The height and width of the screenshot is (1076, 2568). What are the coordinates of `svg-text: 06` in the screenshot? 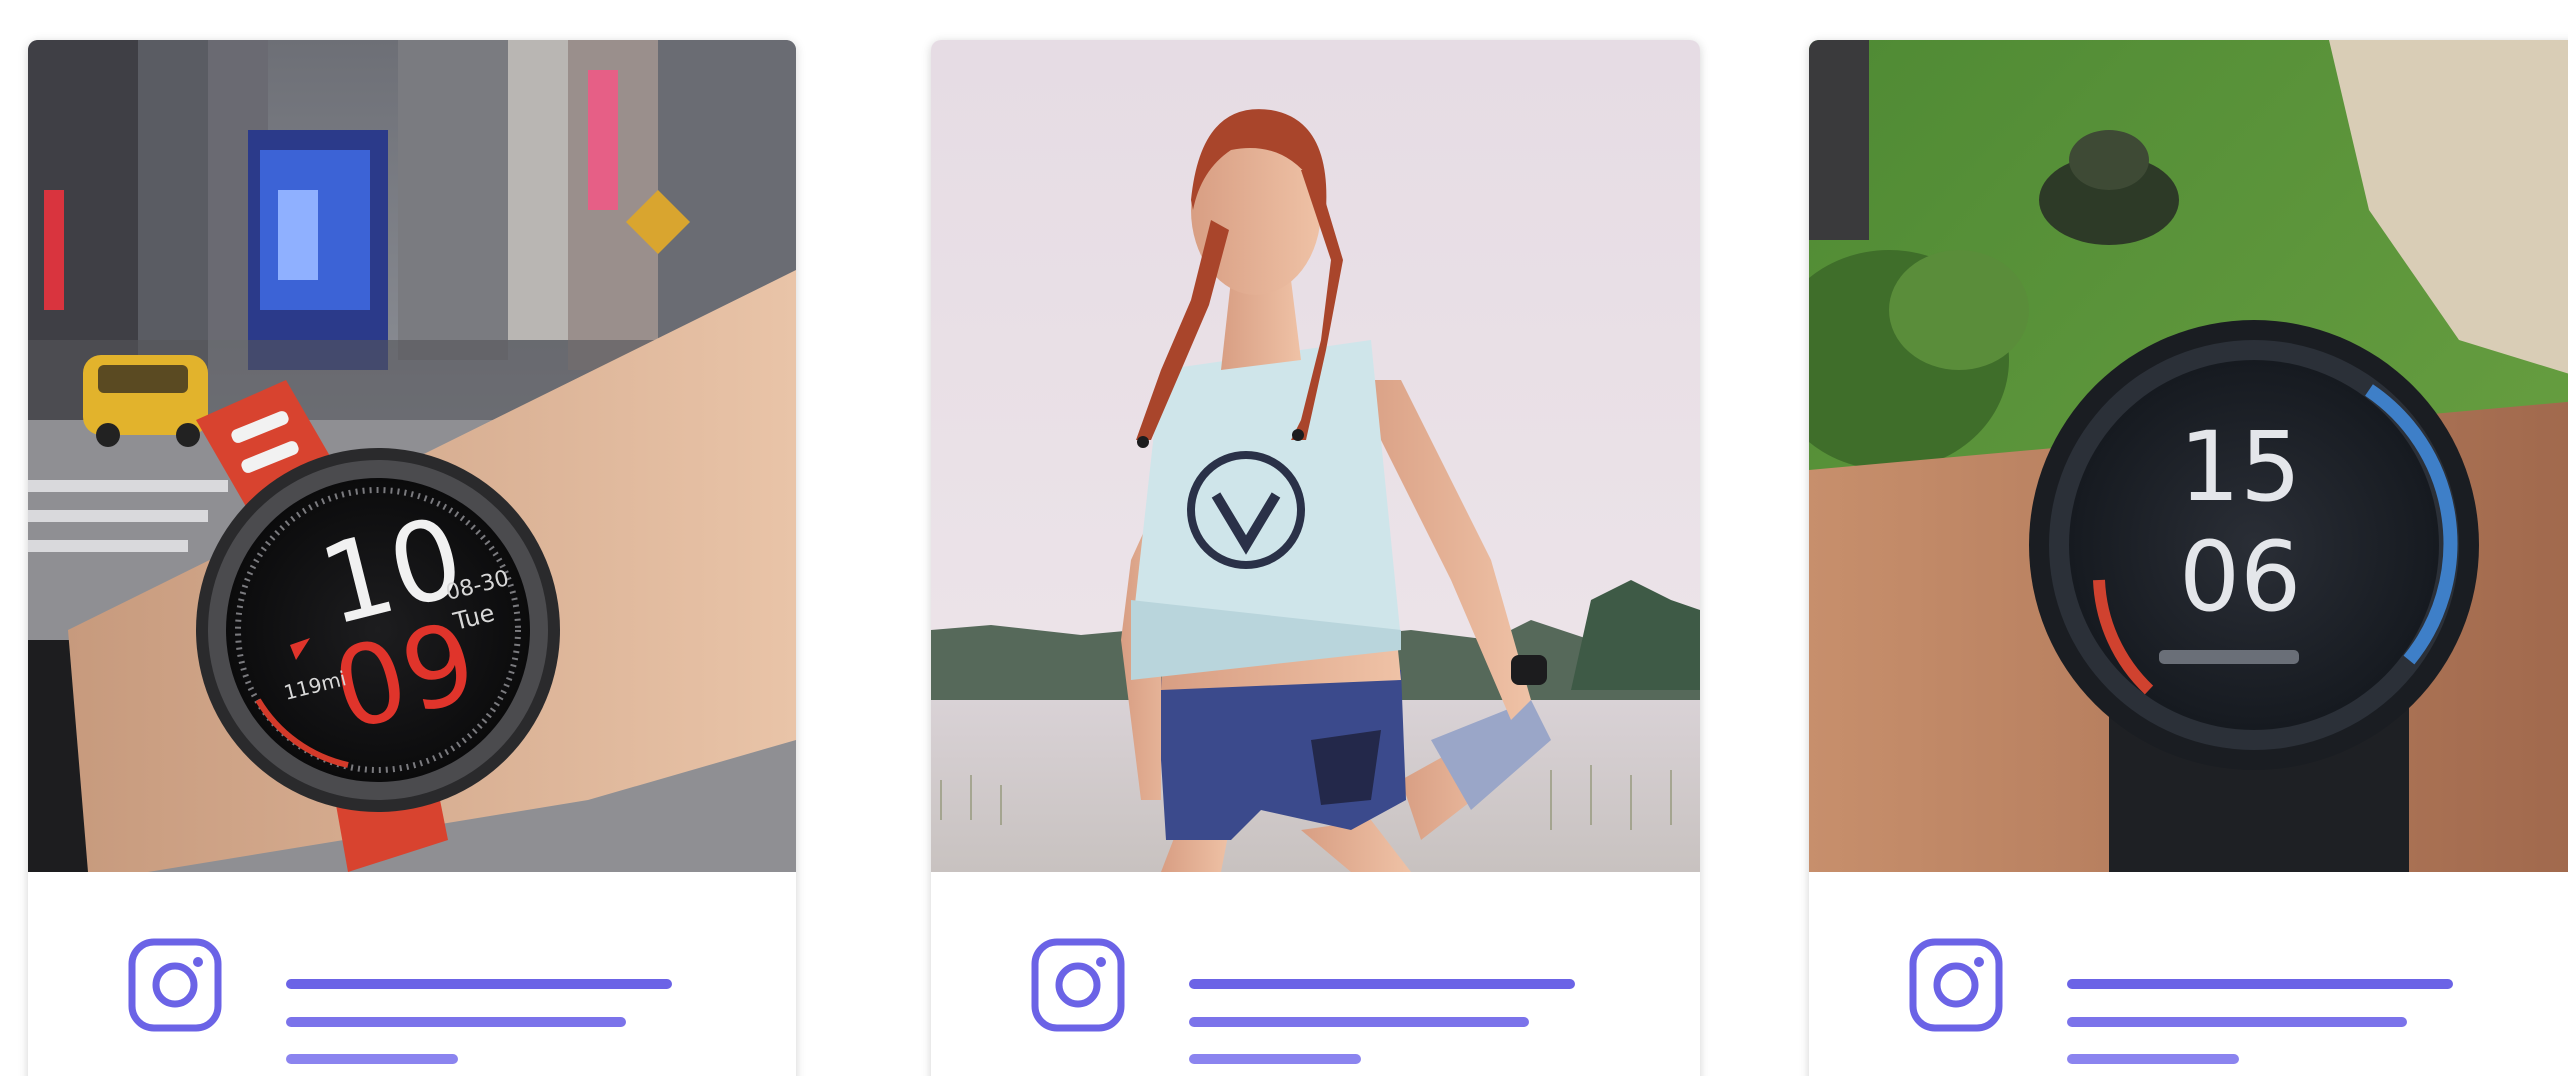 It's located at (2240, 577).